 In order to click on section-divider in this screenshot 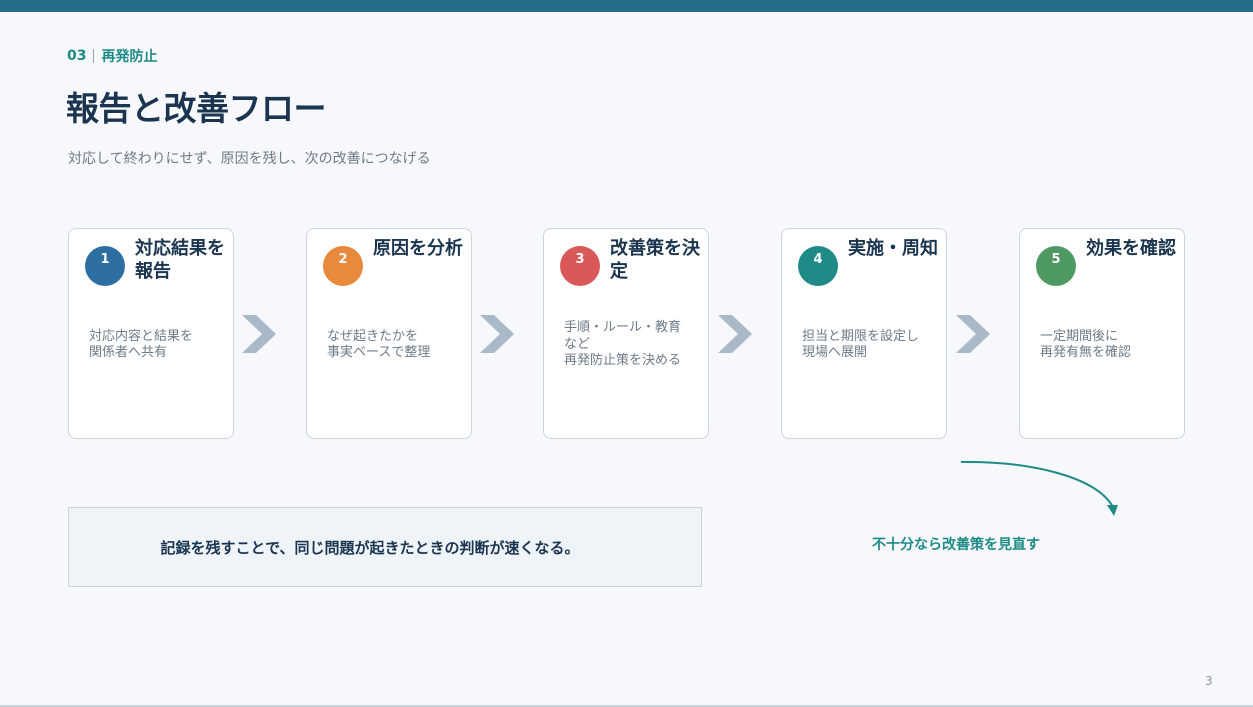, I will do `click(94, 56)`.